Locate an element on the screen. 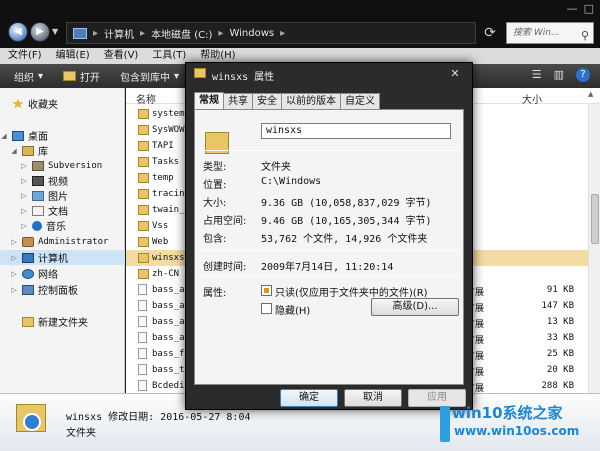 Image resolution: width=600 pixels, height=451 pixels. watermark-title: win10系统之家 is located at coordinates (507, 413).